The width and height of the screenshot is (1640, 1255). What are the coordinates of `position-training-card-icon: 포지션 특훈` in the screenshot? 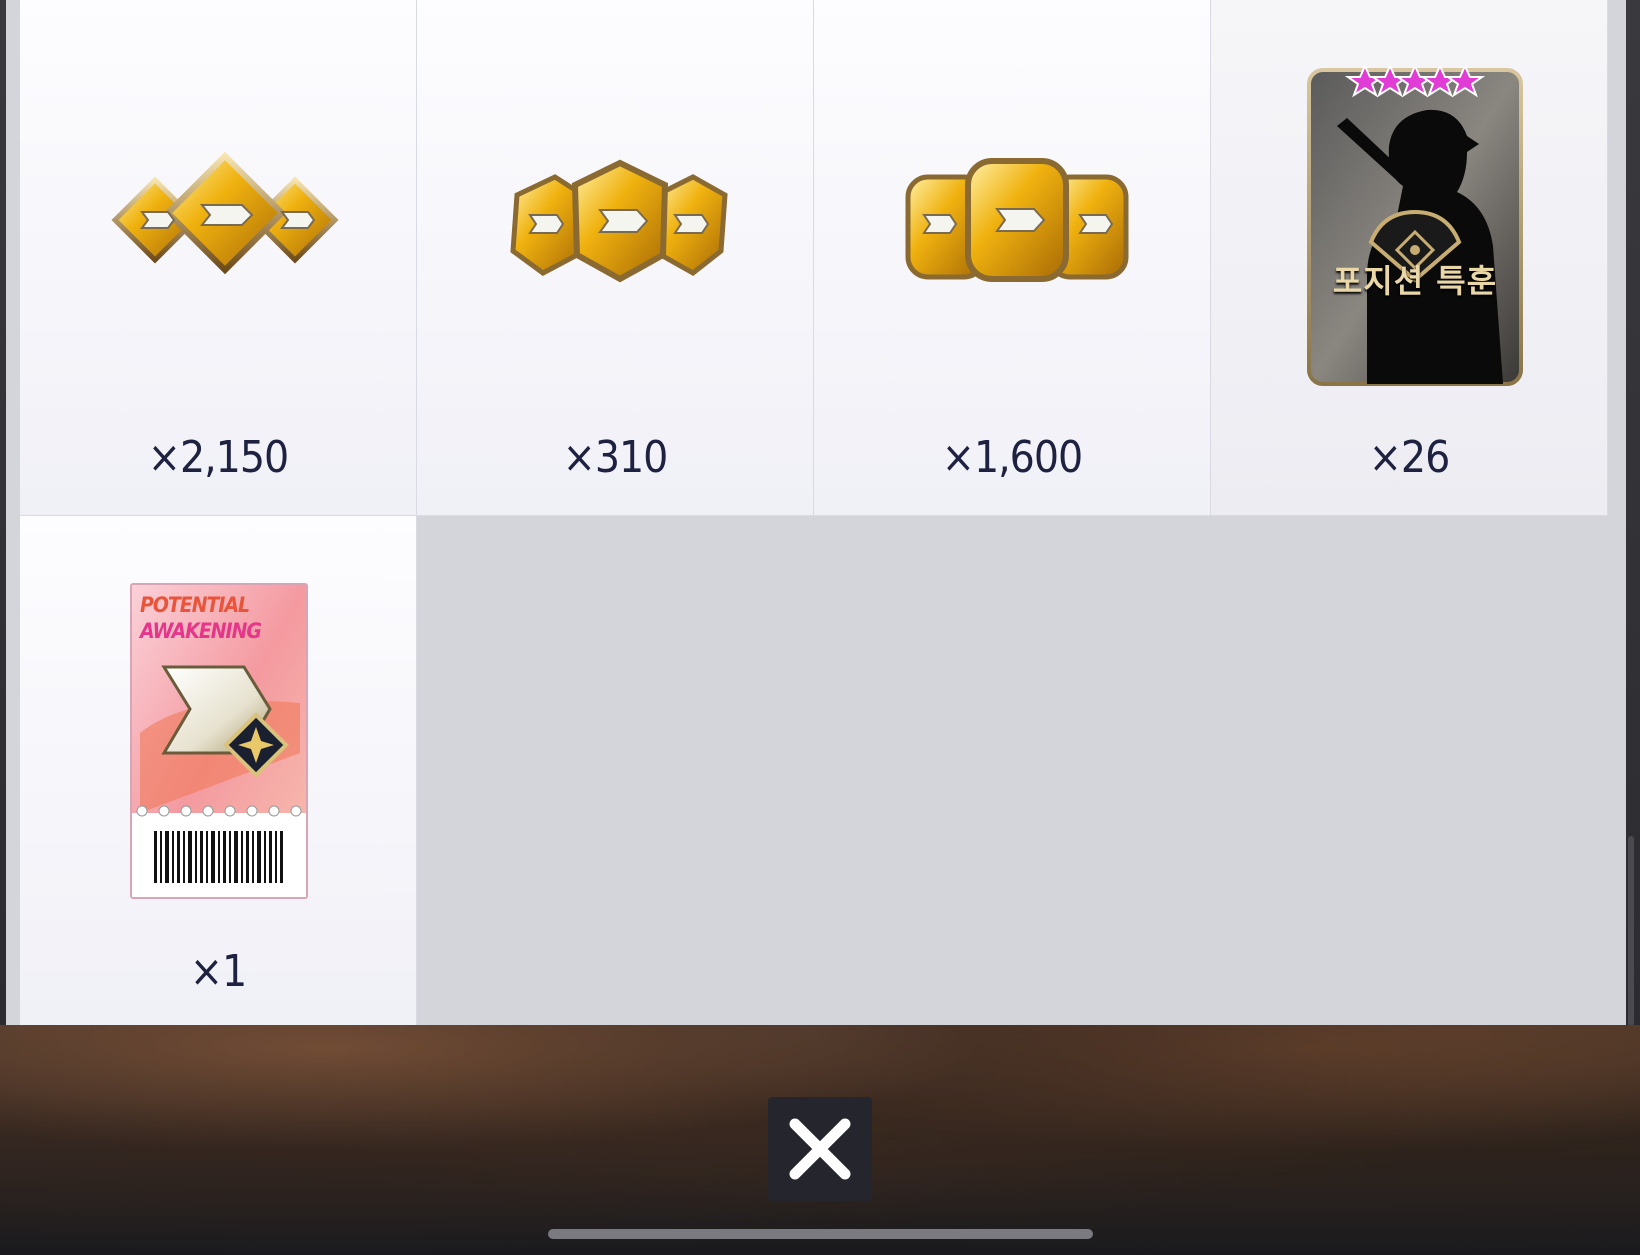 It's located at (1415, 227).